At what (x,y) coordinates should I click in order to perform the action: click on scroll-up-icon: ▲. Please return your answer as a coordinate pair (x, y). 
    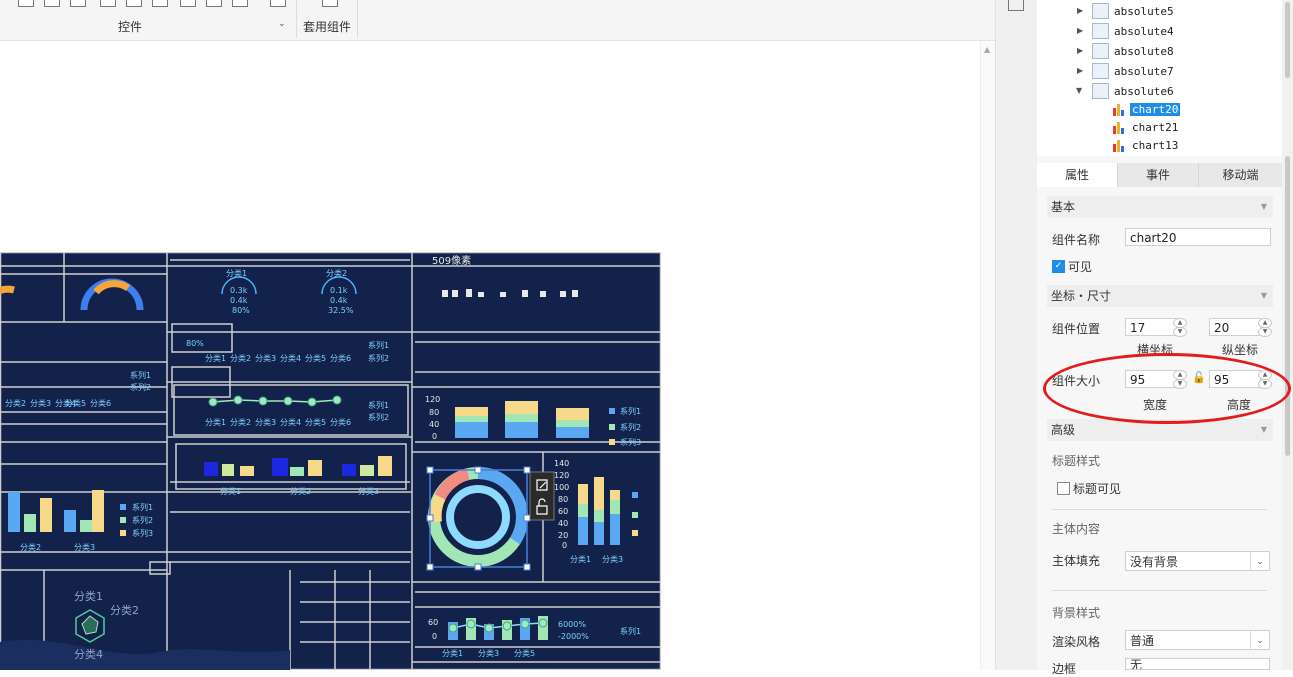
    Looking at the image, I should click on (987, 49).